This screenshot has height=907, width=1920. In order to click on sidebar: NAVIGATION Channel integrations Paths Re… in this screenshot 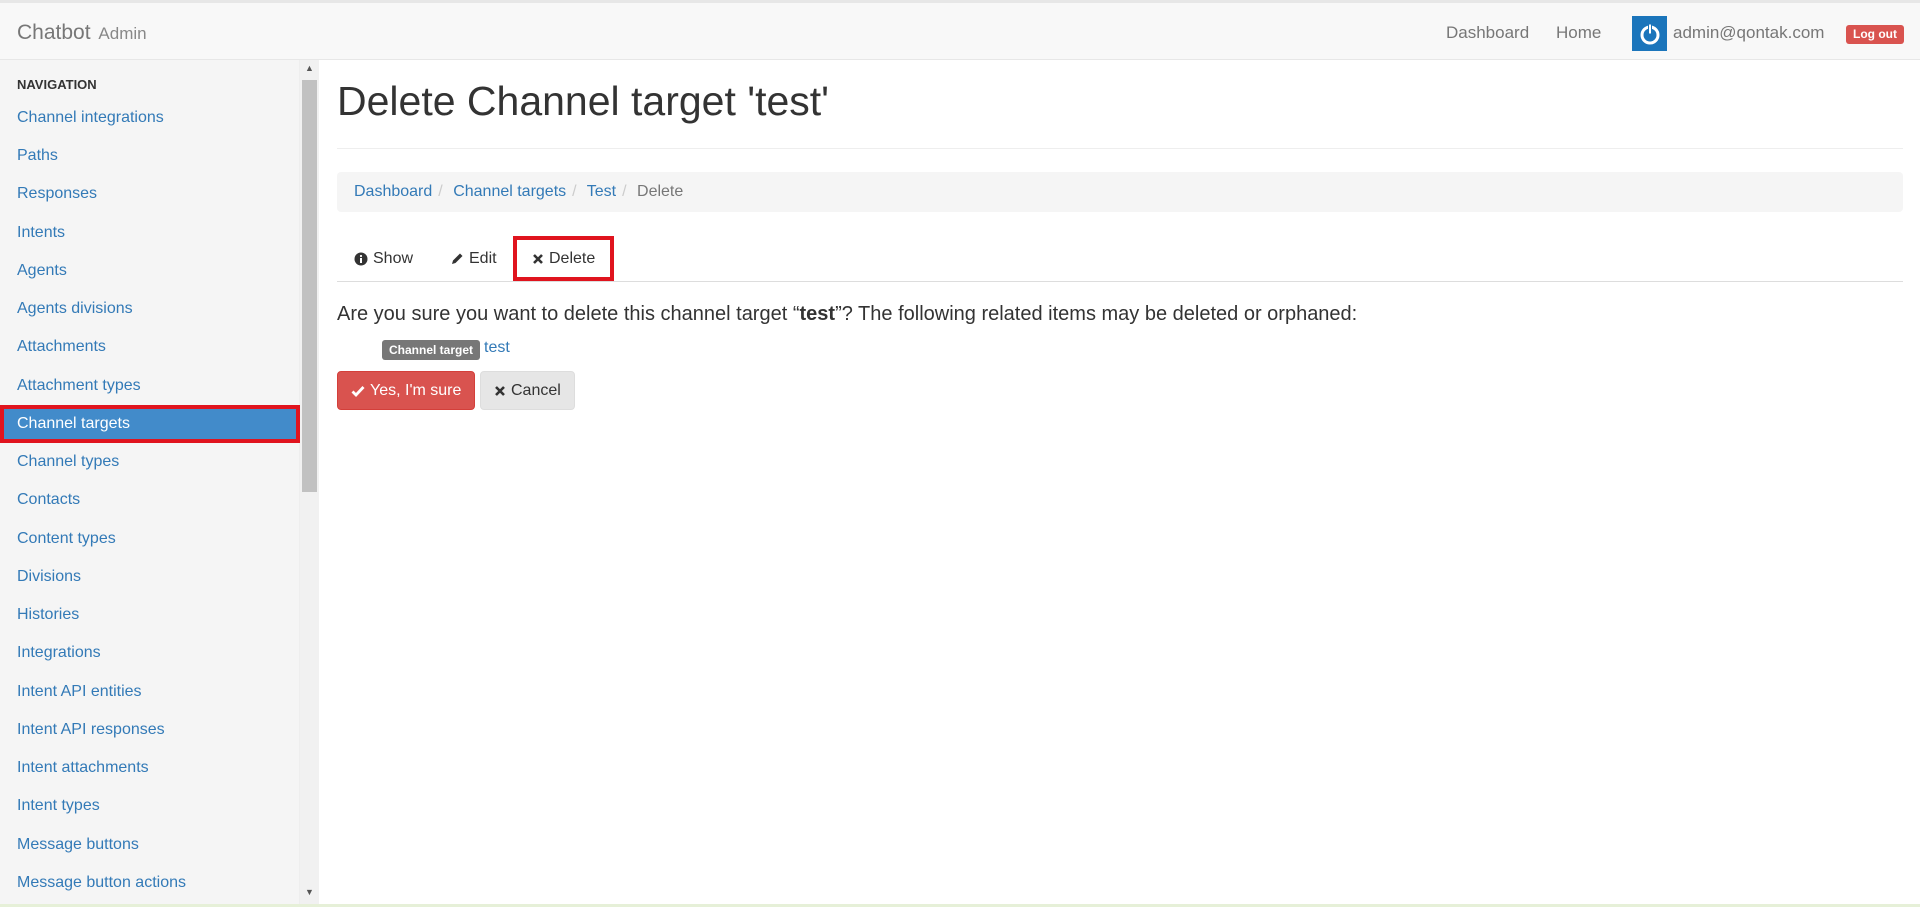, I will do `click(150, 483)`.